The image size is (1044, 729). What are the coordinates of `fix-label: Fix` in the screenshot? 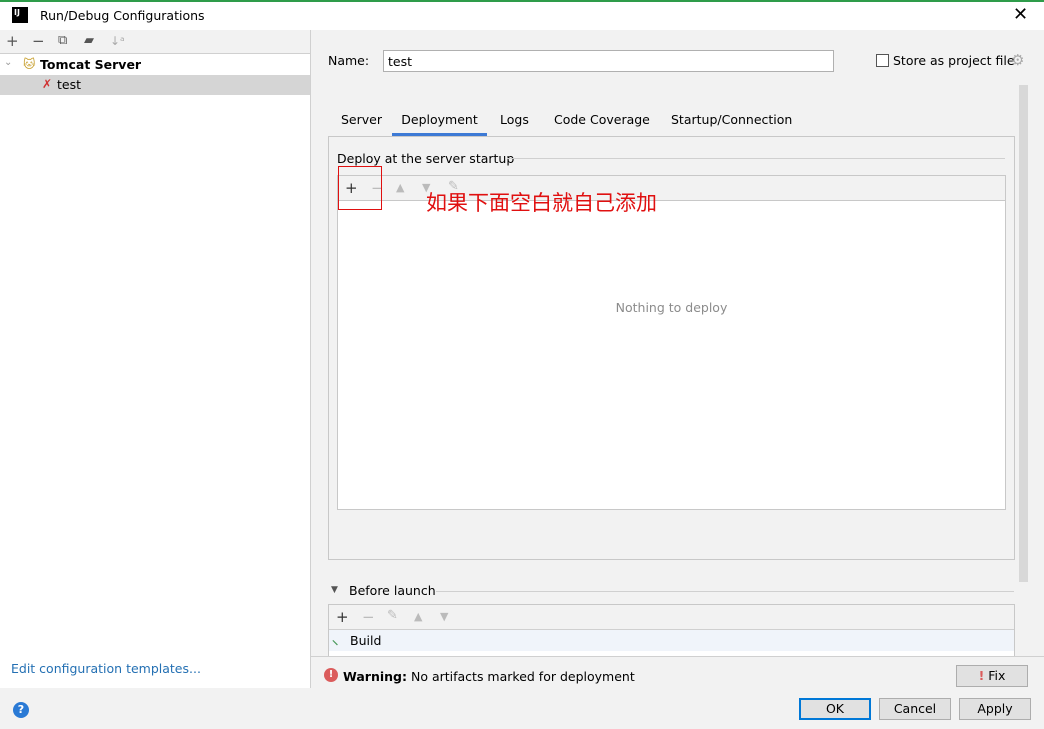 It's located at (997, 675).